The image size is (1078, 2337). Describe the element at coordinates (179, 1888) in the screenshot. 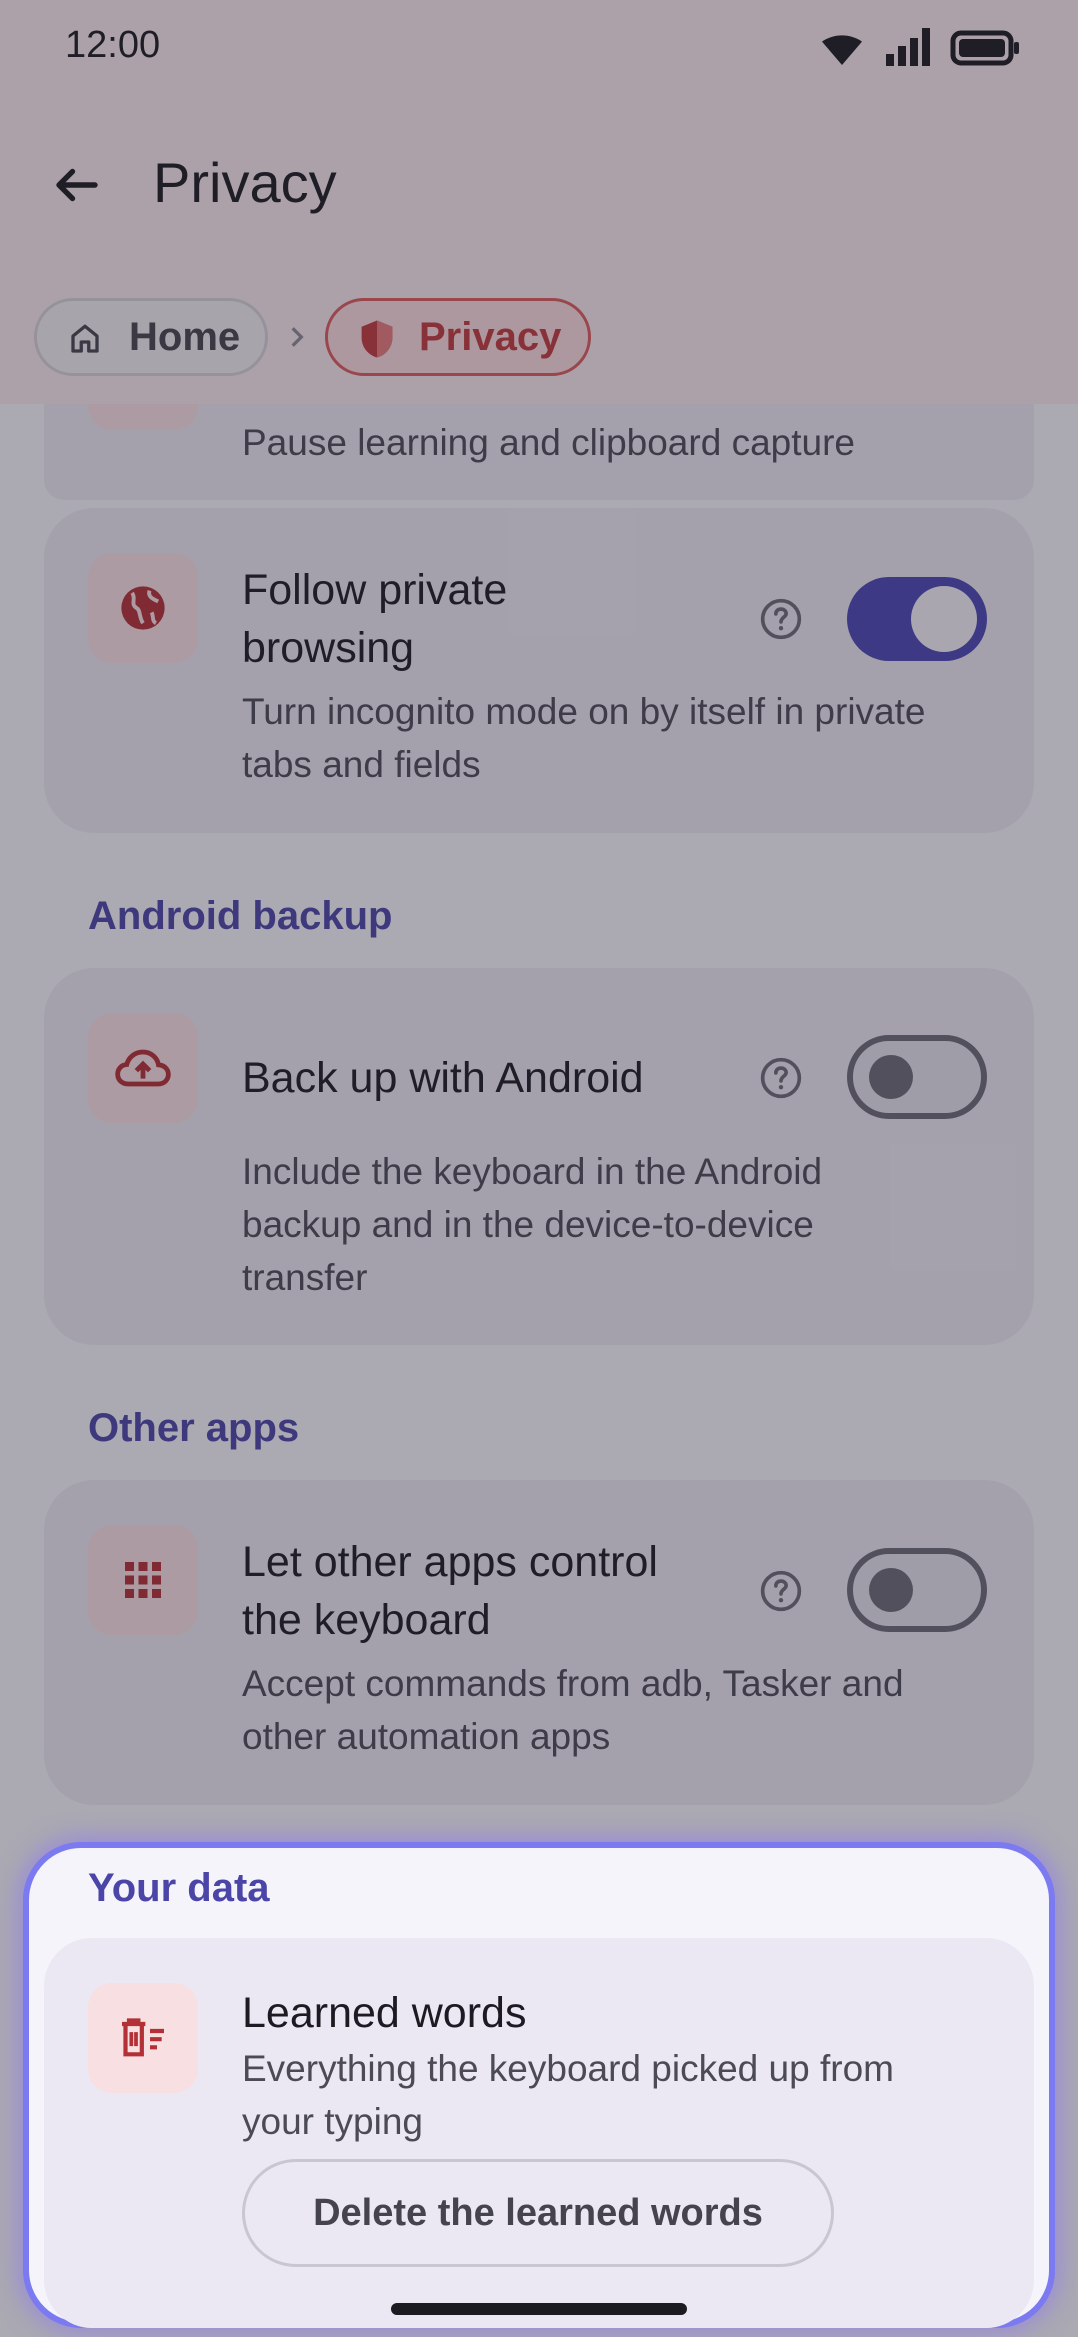

I see `section-your-data: Your data` at that location.